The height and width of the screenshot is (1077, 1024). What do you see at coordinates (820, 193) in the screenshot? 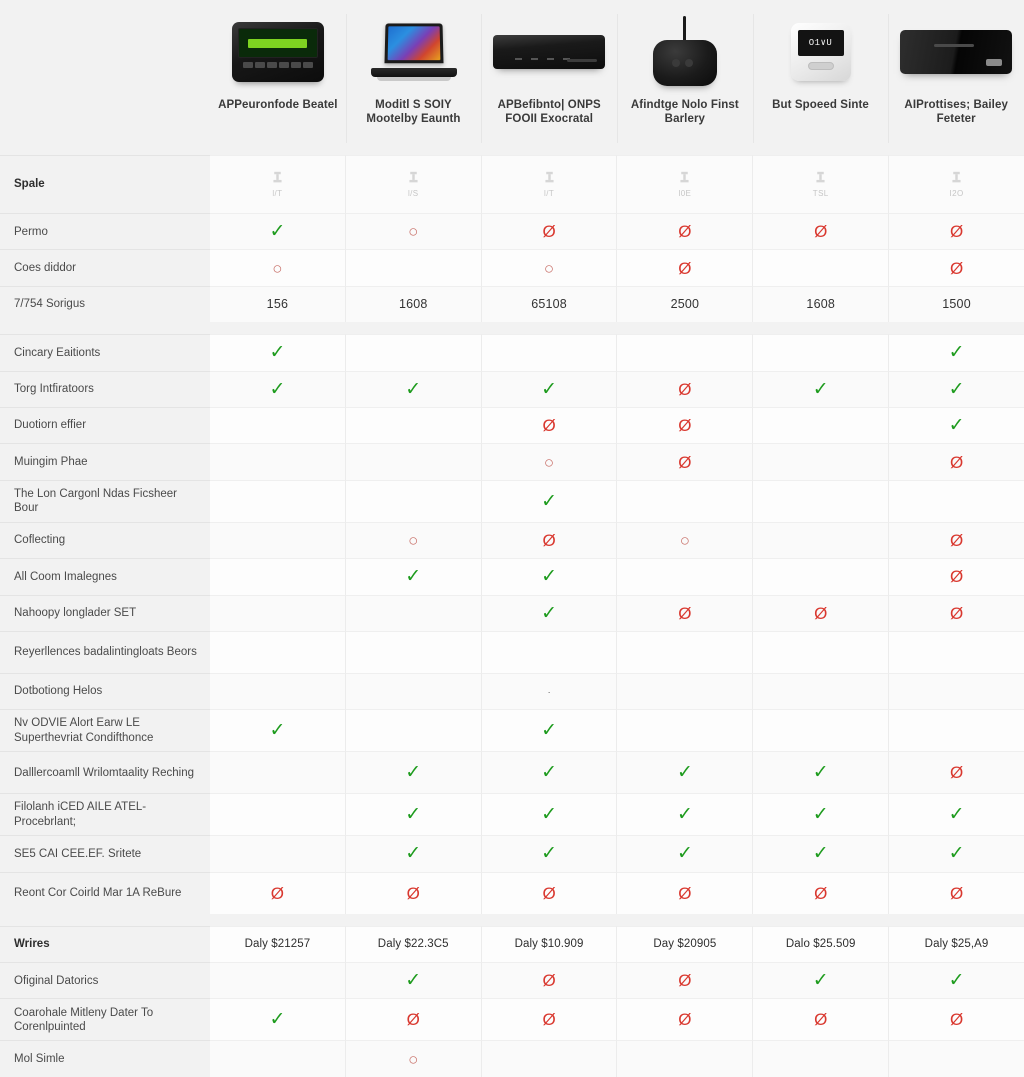
I see `spec-code: TSL` at bounding box center [820, 193].